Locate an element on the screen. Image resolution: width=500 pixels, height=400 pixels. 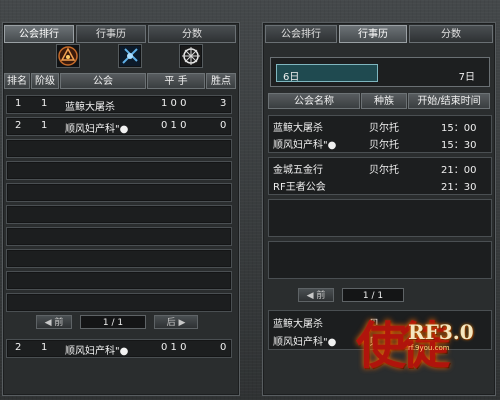
left-tab-bar: 公会排行 行事历 分数 is located at coordinates (121, 34).